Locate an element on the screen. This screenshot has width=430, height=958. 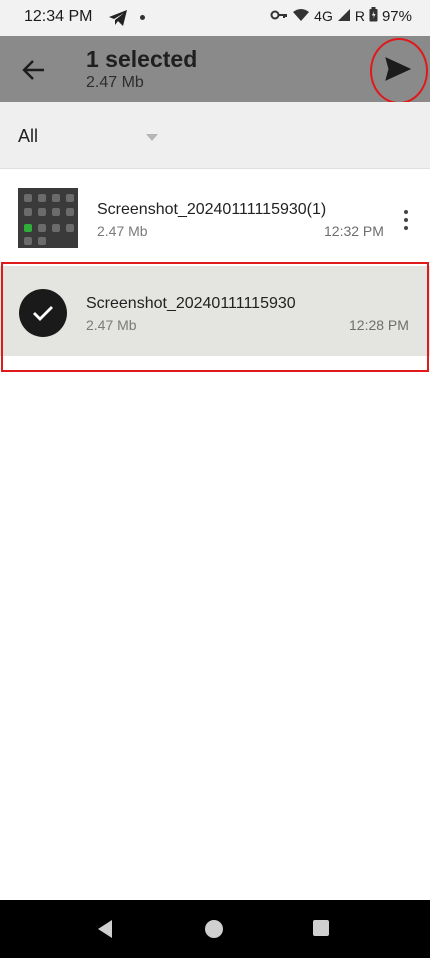
arrow-left-icon is located at coordinates (33, 70).